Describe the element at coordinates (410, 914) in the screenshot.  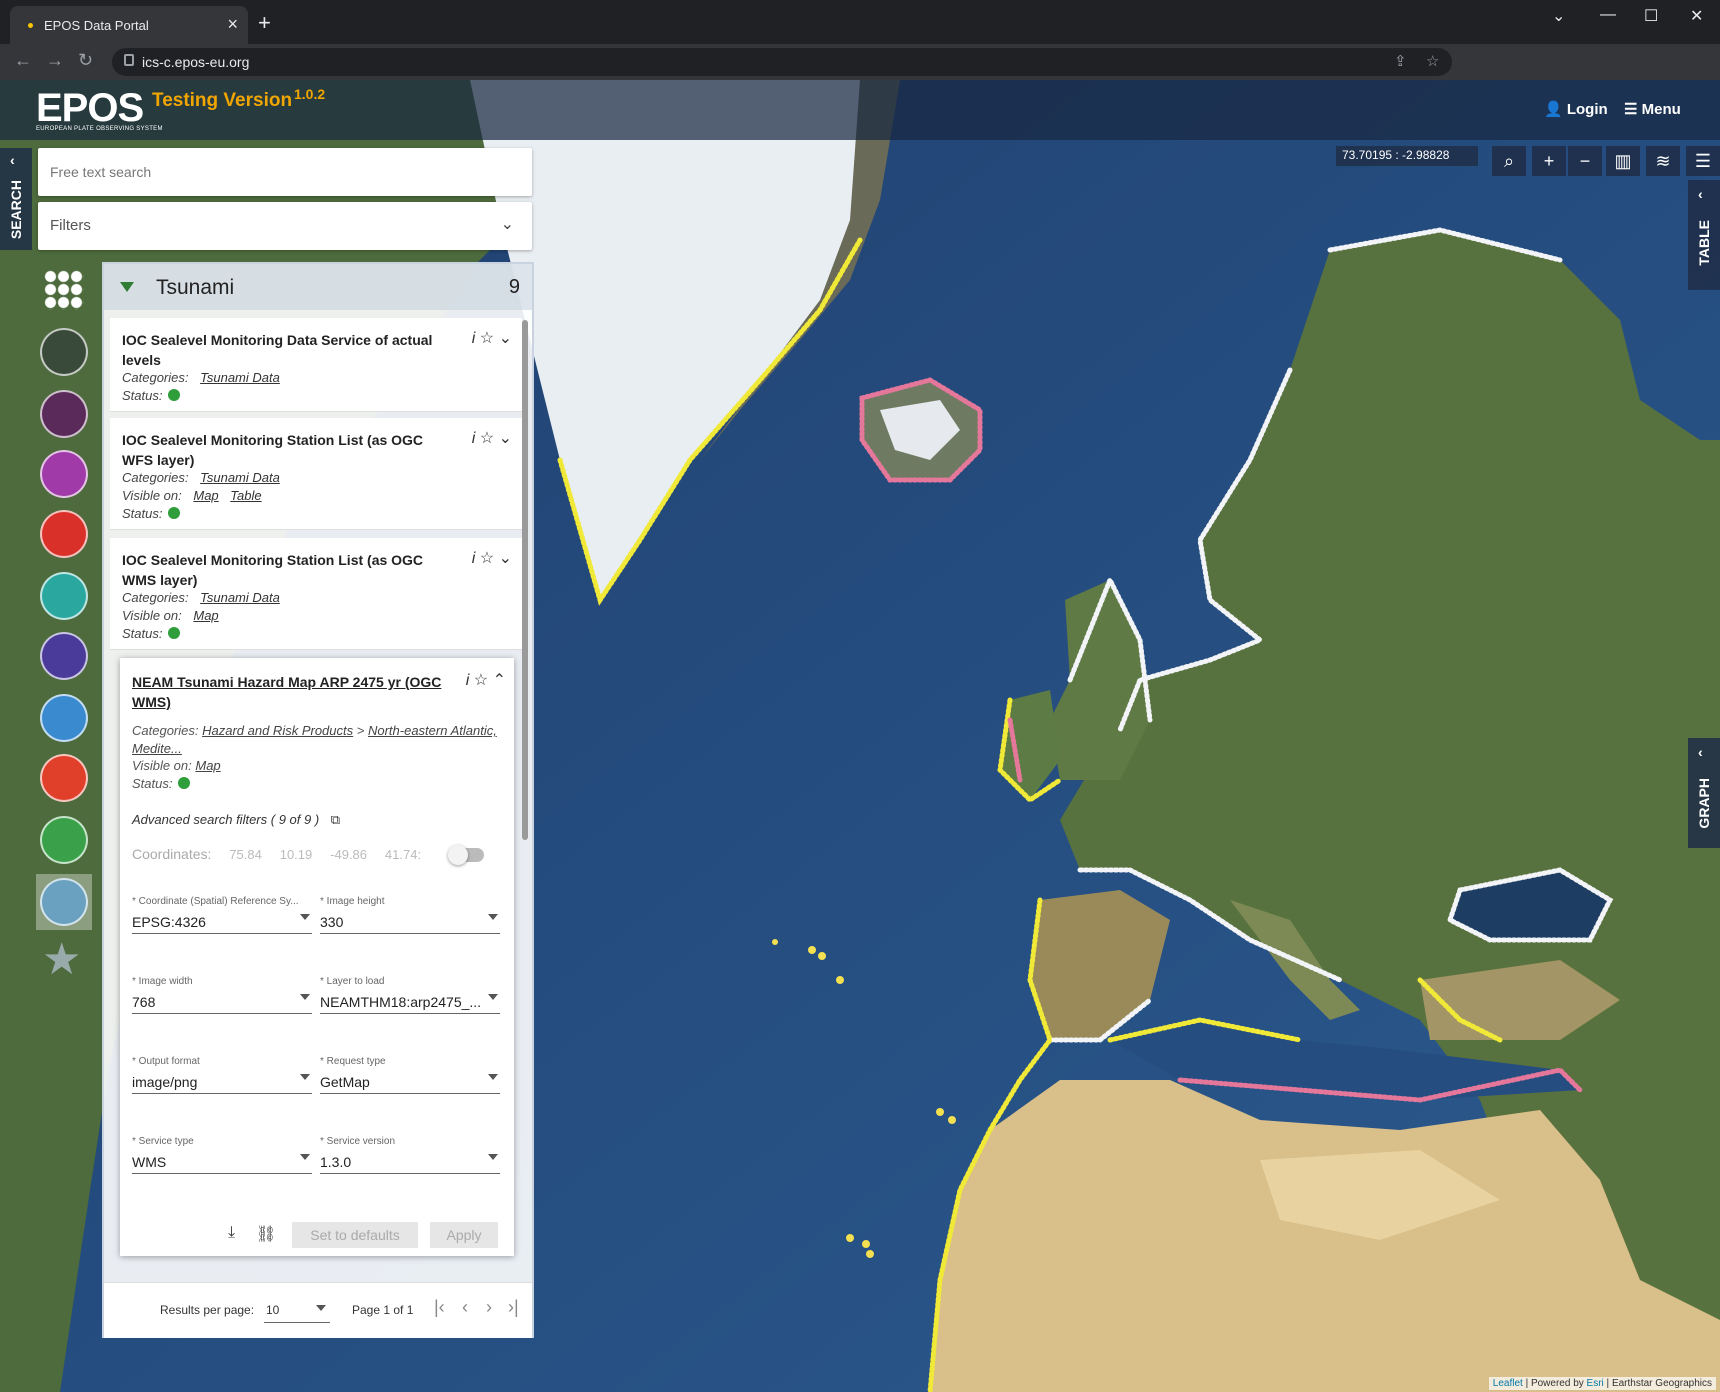
I see `image-height-select: * Image height 330` at that location.